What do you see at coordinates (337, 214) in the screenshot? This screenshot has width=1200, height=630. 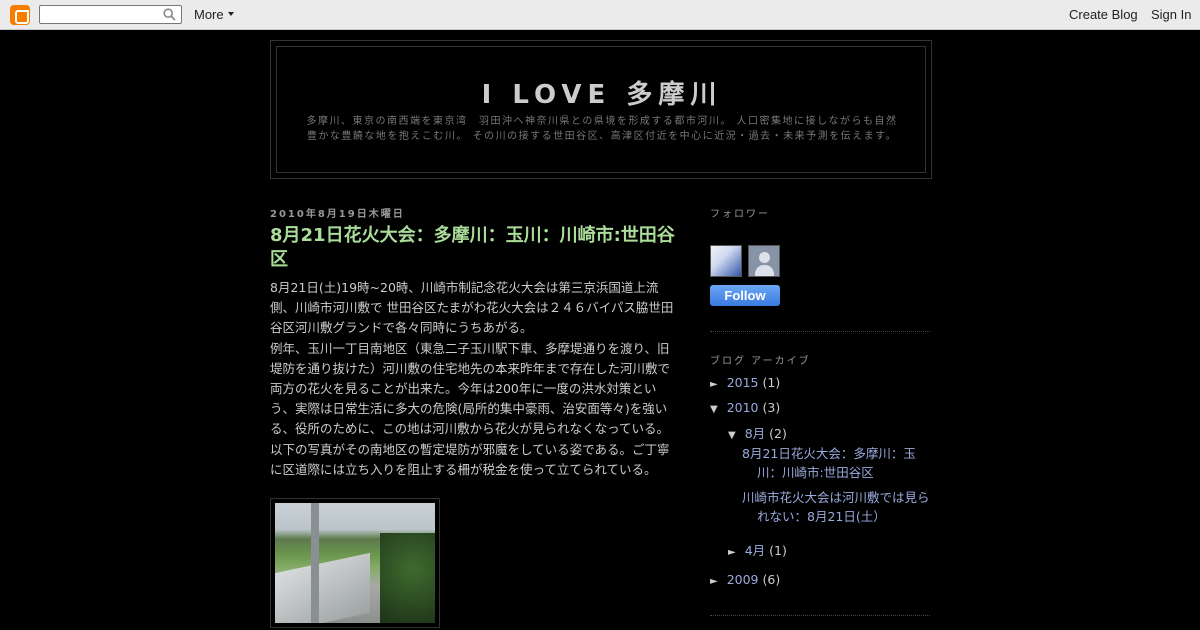 I see `post-date: 2010年8月19日木曜日` at bounding box center [337, 214].